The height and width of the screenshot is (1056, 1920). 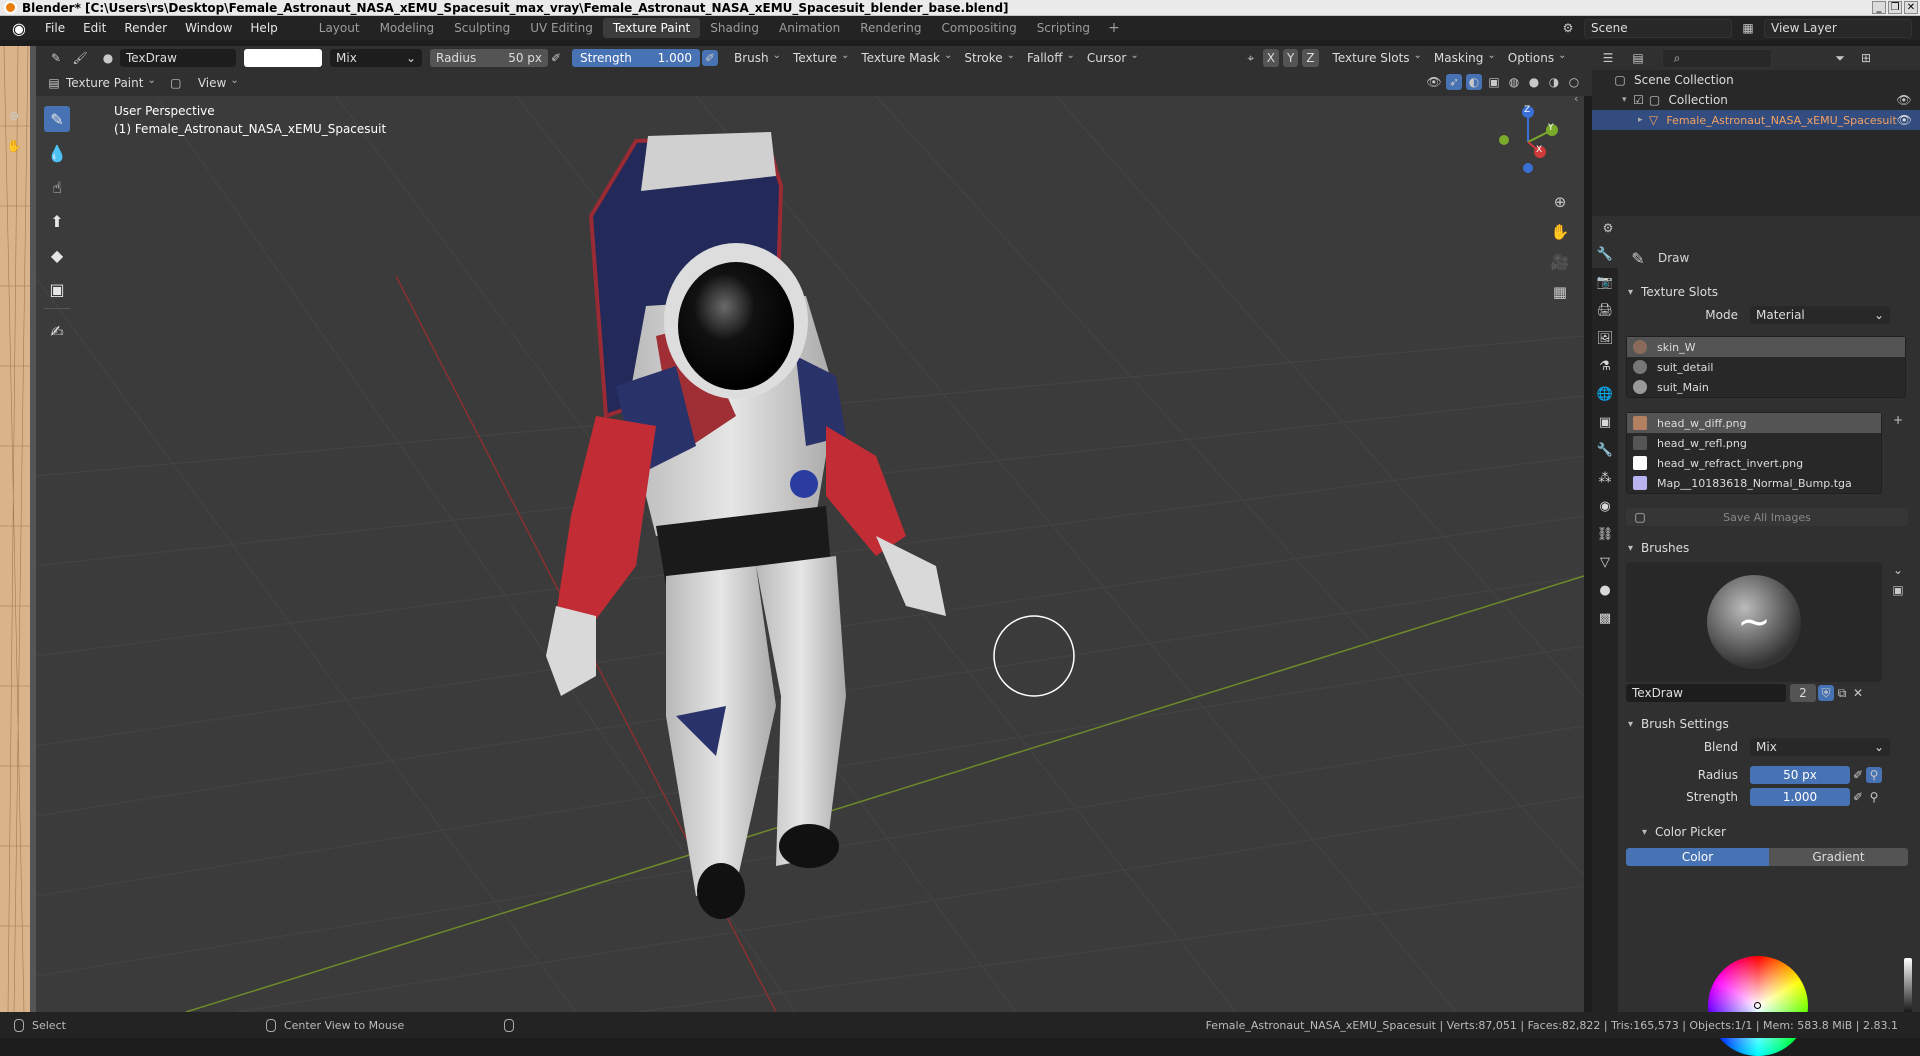 I want to click on color-wheel-cursor, so click(x=1757, y=1005).